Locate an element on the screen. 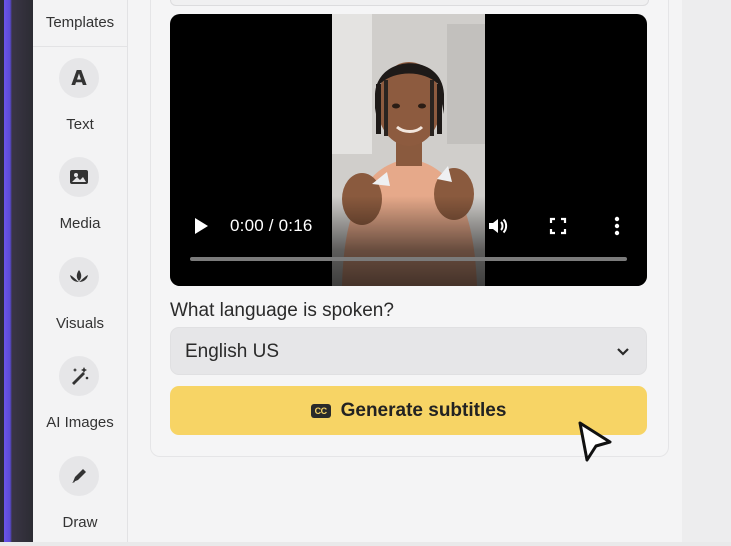  top-field is located at coordinates (409, 3).